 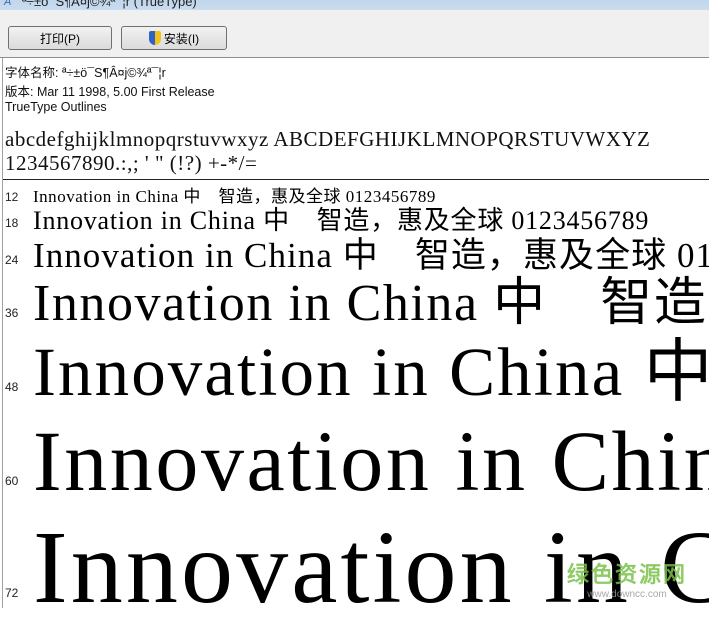 What do you see at coordinates (8, 4) in the screenshot?
I see `font-icon: A` at bounding box center [8, 4].